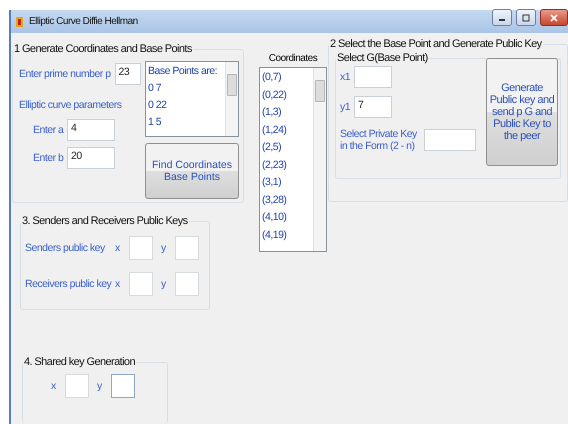 The image size is (568, 424). What do you see at coordinates (275, 130) in the screenshot?
I see `list-item: (1,24)` at bounding box center [275, 130].